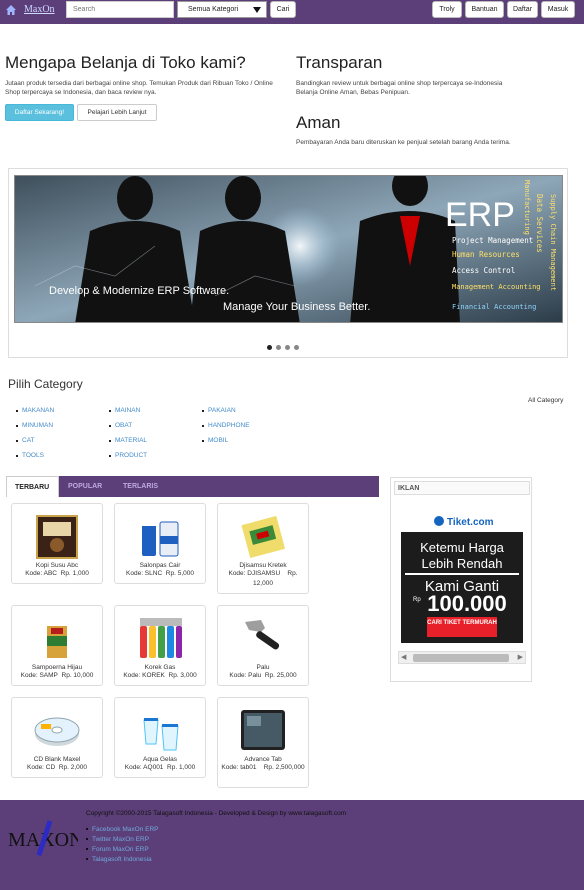 The height and width of the screenshot is (890, 584). I want to click on footer-link-forum: Forum MaxOn ERP, so click(122, 849).